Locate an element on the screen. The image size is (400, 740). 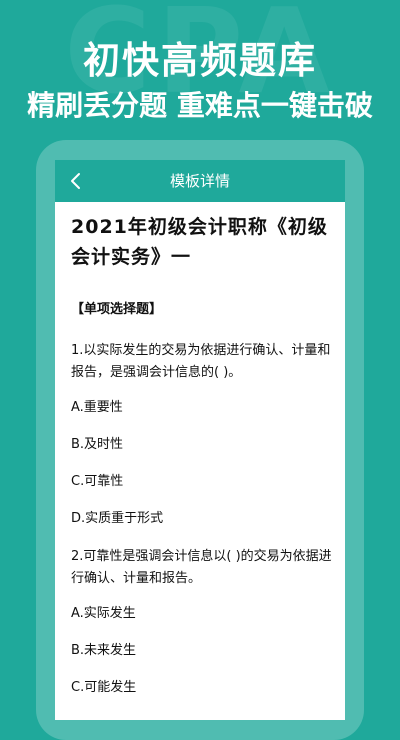
document-title: 2021年初级会计职称《初级会计实务》一 is located at coordinates (199, 242).